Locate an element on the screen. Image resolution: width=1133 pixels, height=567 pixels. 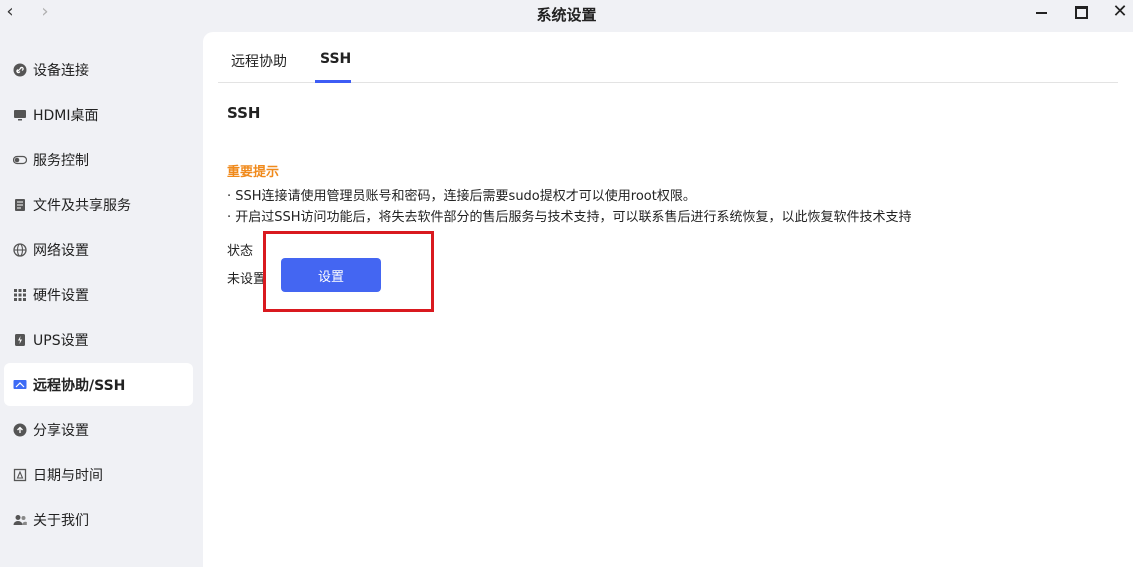
title-bar: ‹ › 系统设置 ✕ is located at coordinates (566, 14).